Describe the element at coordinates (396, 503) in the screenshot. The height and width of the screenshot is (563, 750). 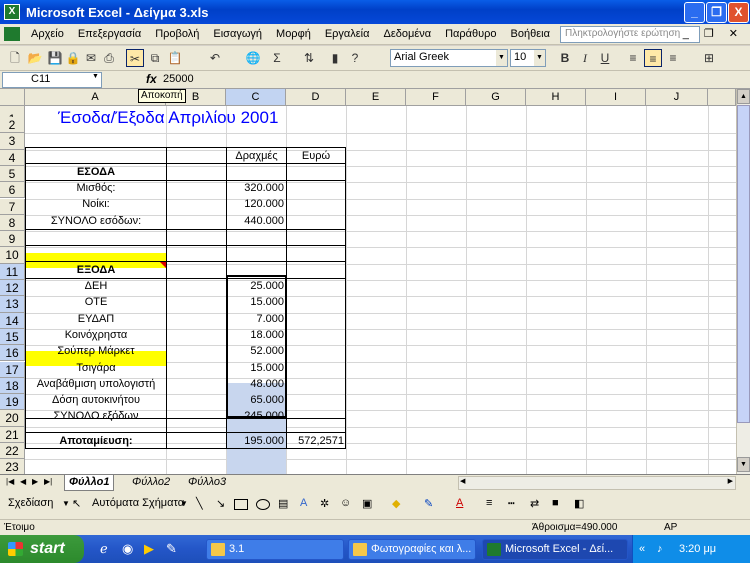
I see `fill-color-icon: ◆` at that location.